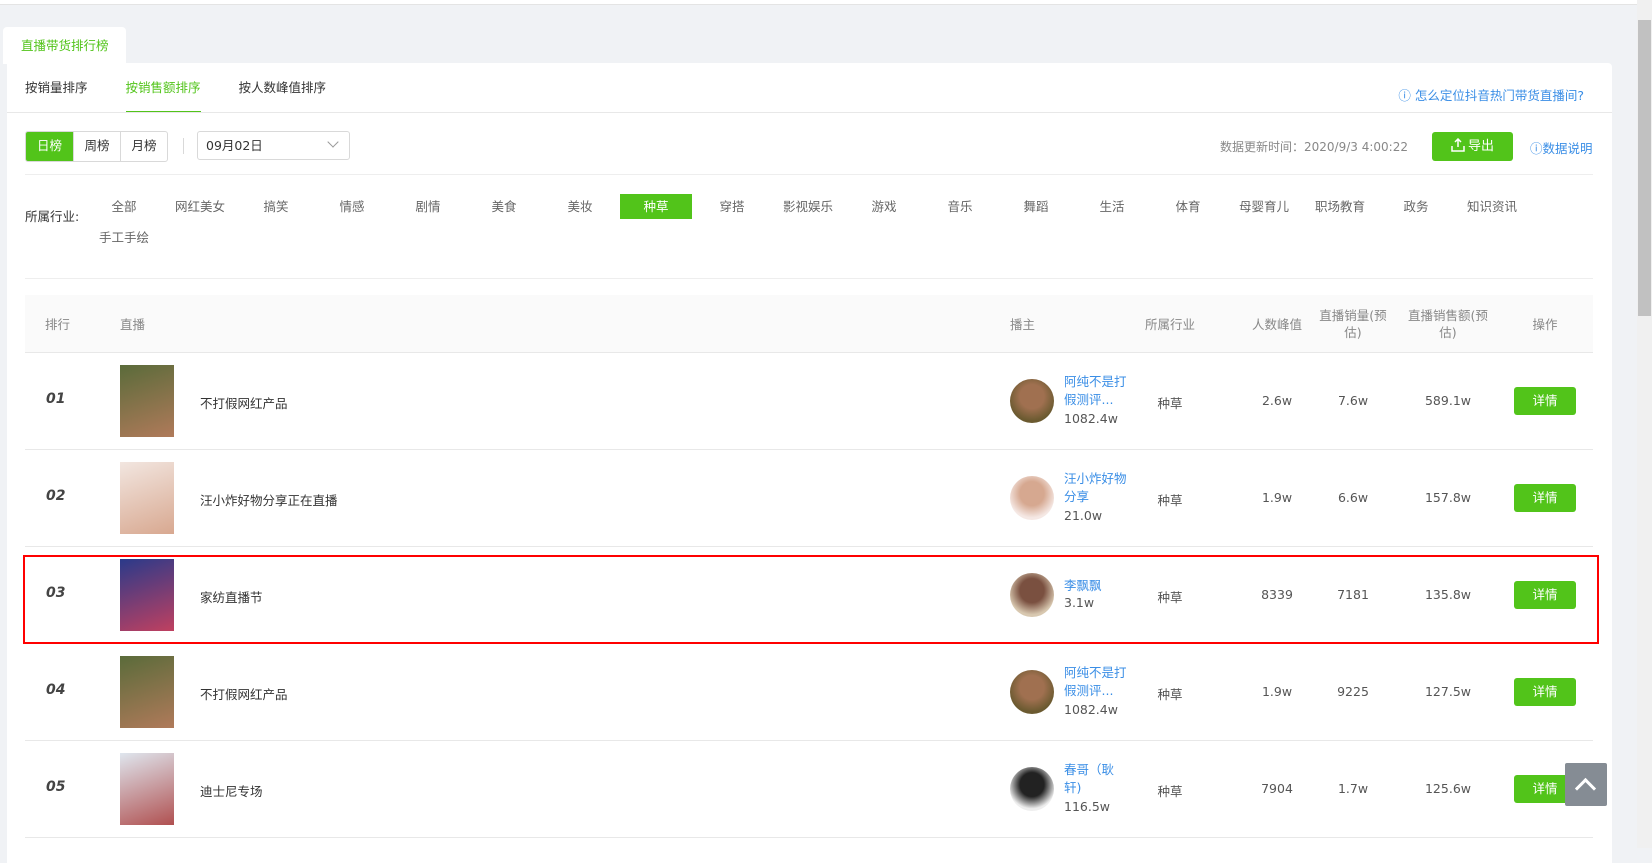 The image size is (1652, 863). Describe the element at coordinates (58, 324) in the screenshot. I see `col-rank: 排行` at that location.